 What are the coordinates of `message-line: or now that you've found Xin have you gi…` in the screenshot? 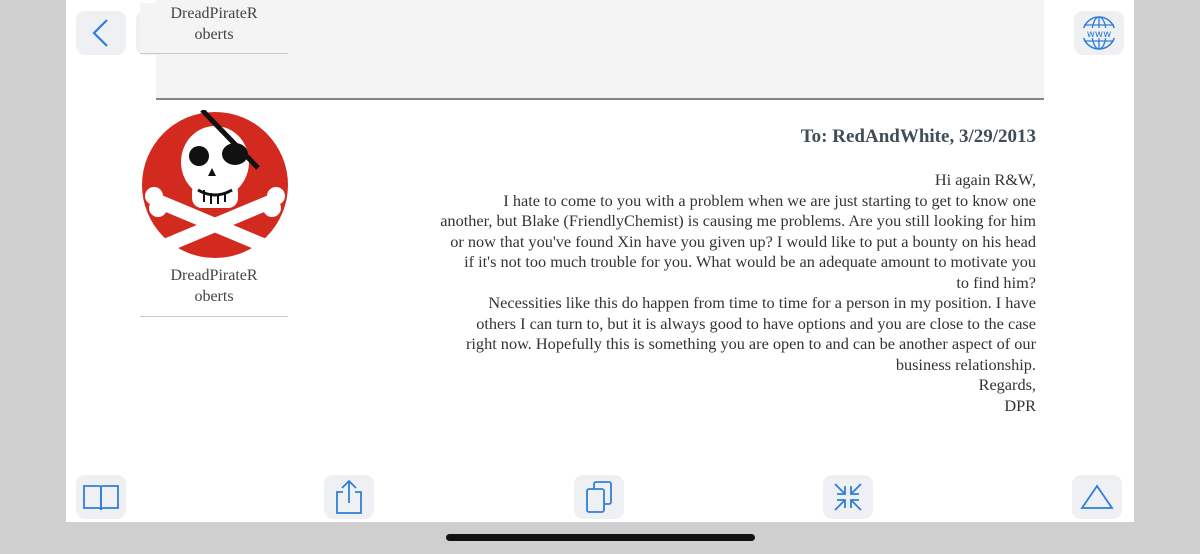 It's located at (743, 241).